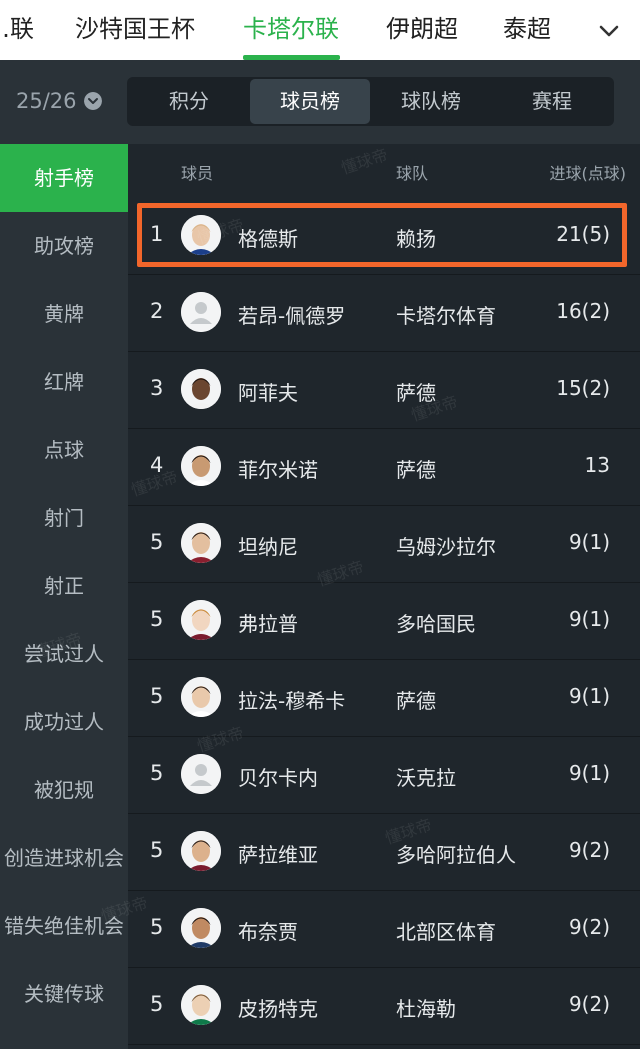  I want to click on segment-schedule: 赛程, so click(552, 101).